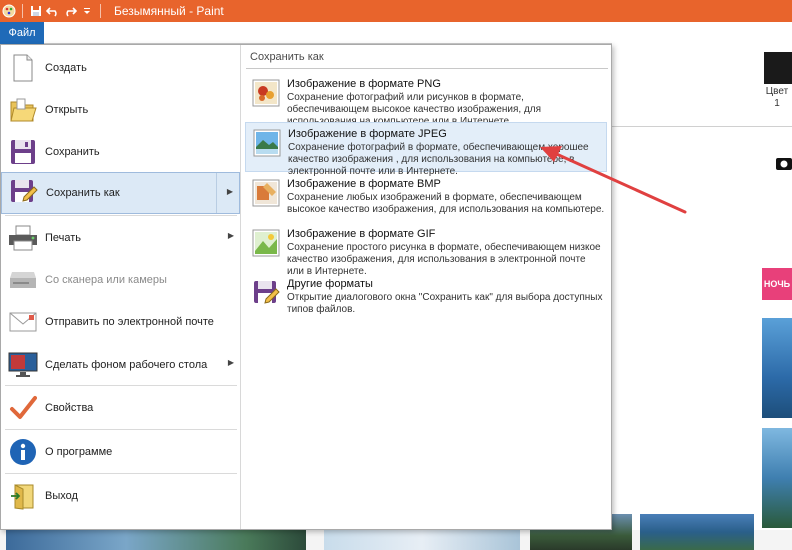 This screenshot has width=792, height=550. What do you see at coordinates (120, 68) in the screenshot?
I see `menu-item-new: Создать` at bounding box center [120, 68].